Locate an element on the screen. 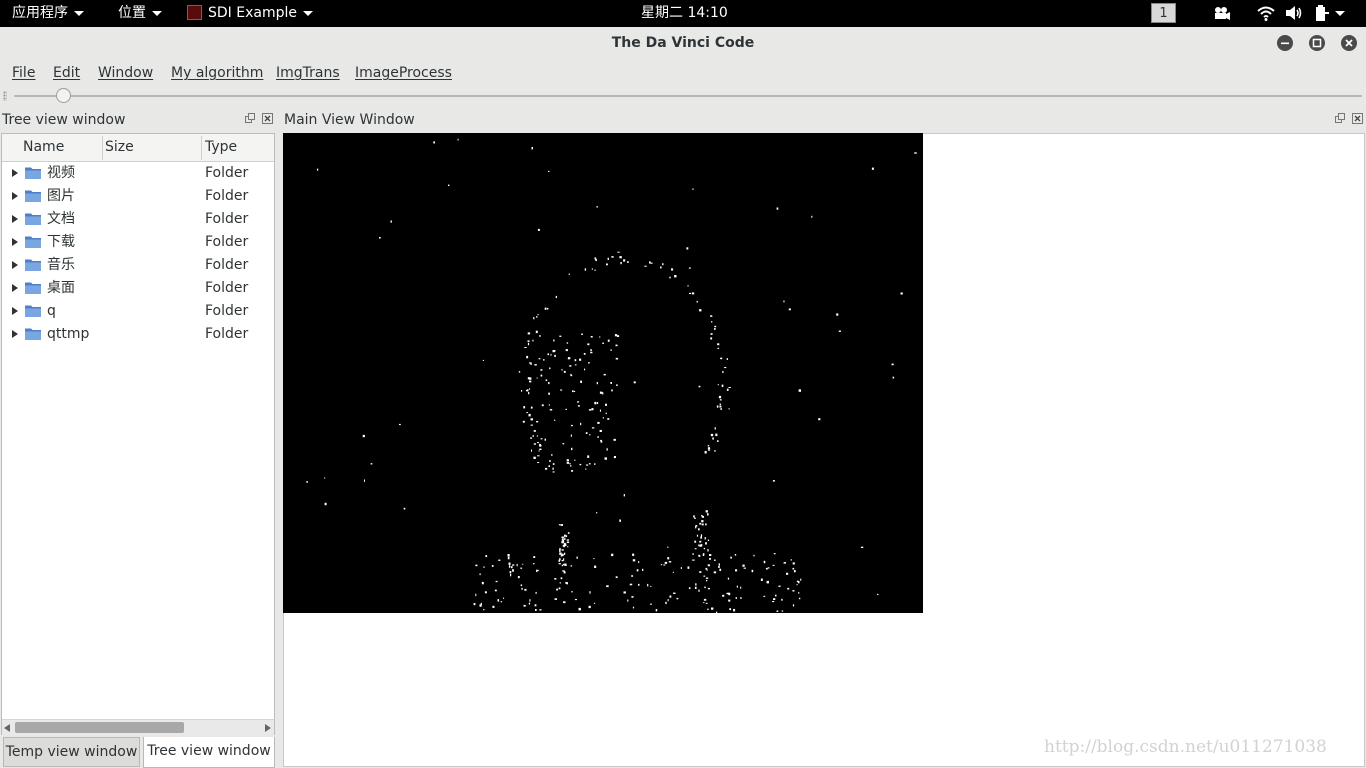 Image resolution: width=1366 pixels, height=768 pixels. tab-temp-view-window: Temp view window is located at coordinates (71, 752).